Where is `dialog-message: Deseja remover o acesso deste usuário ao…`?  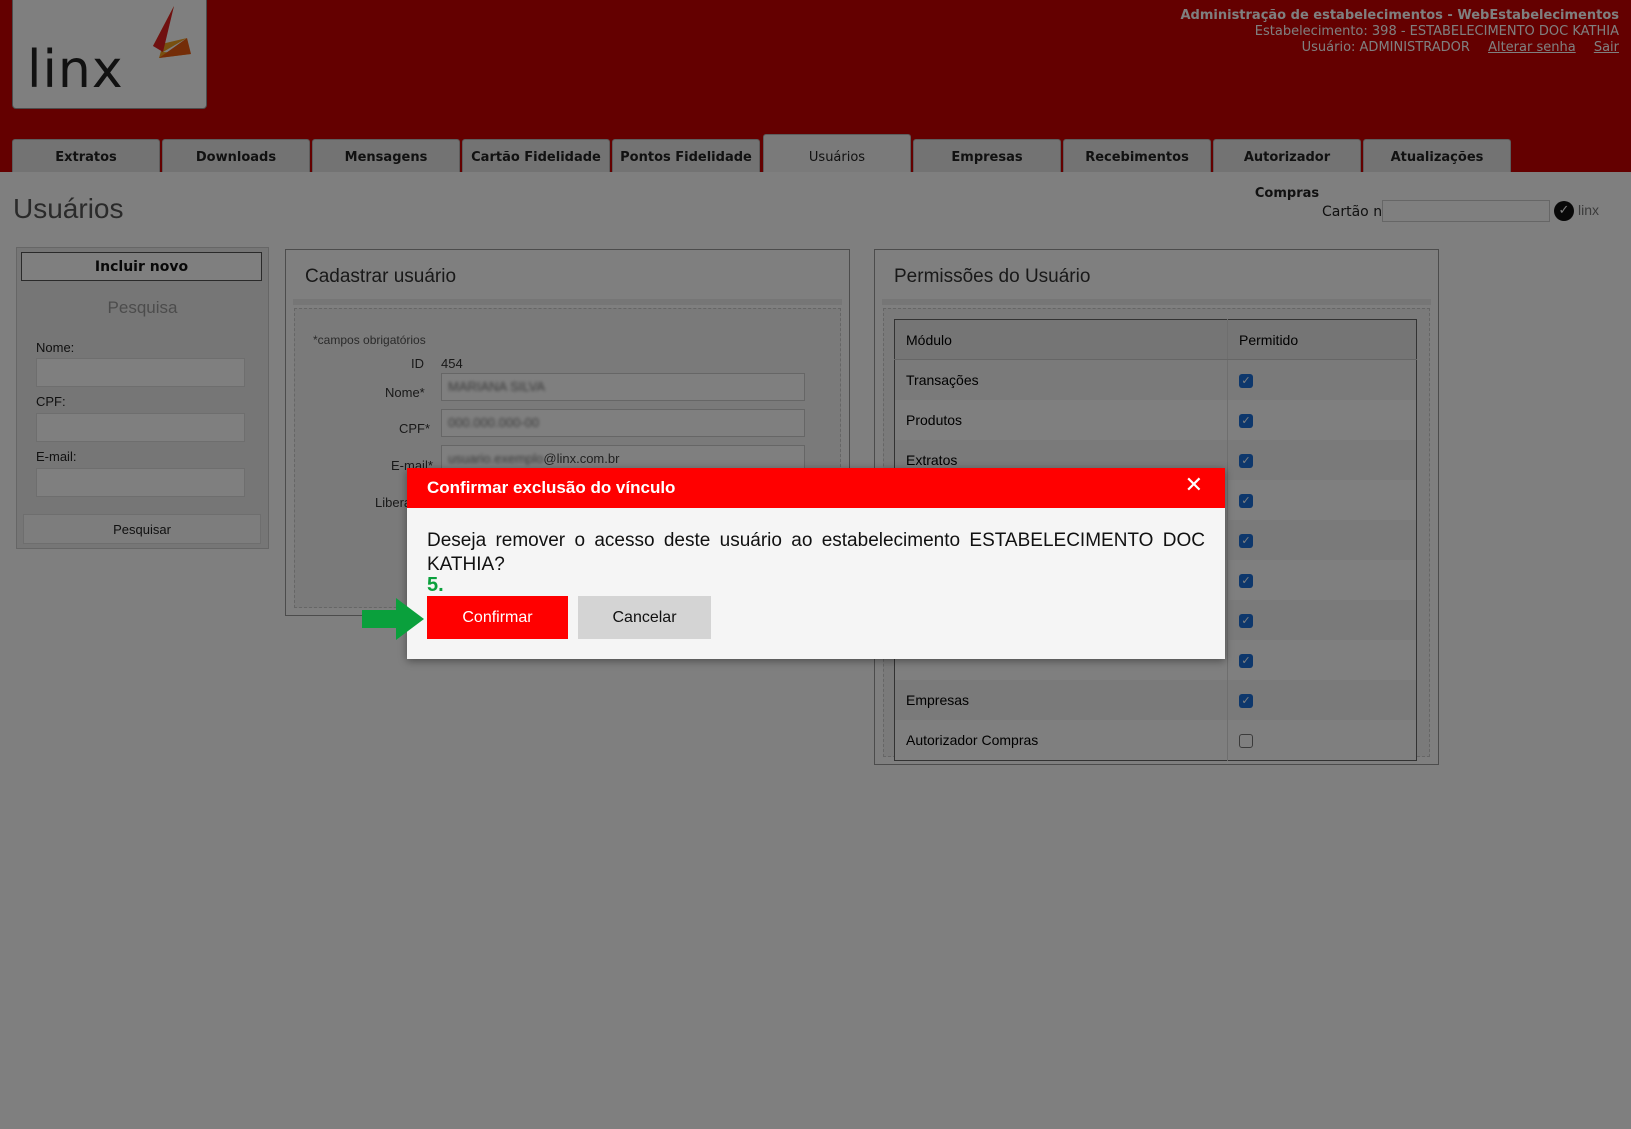
dialog-message: Deseja remover o acesso deste usuário ao… is located at coordinates (816, 552).